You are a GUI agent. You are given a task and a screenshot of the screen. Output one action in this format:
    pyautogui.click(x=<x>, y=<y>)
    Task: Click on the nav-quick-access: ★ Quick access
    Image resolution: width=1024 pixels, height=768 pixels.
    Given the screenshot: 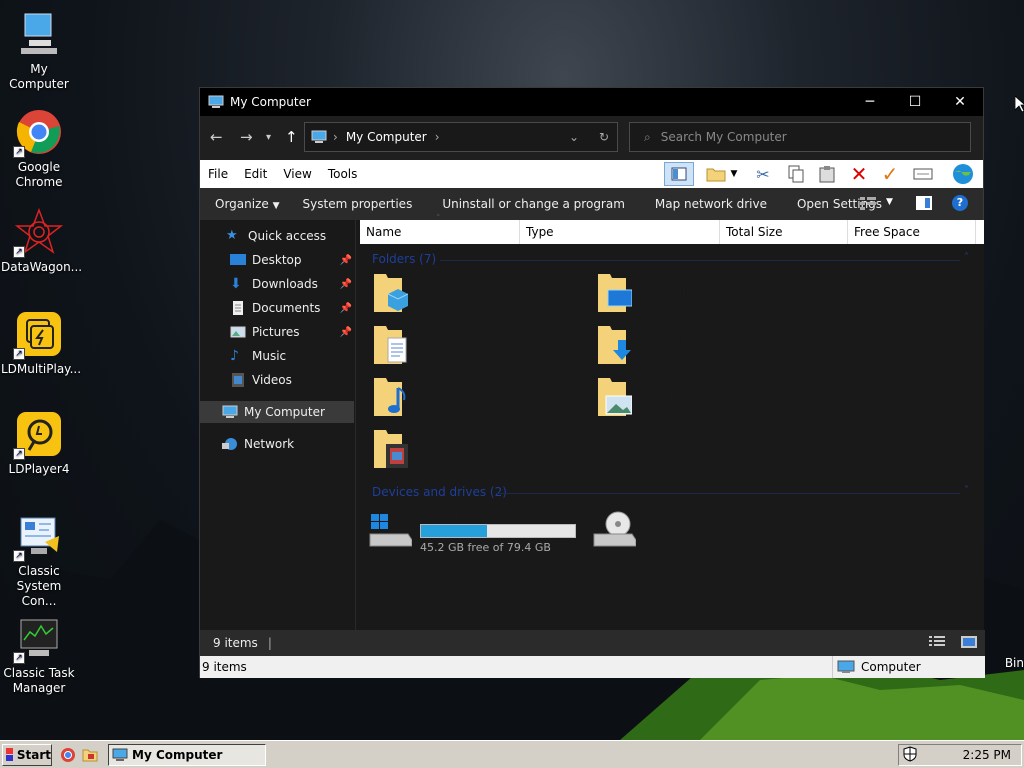 What is the action you would take?
    pyautogui.click(x=277, y=236)
    